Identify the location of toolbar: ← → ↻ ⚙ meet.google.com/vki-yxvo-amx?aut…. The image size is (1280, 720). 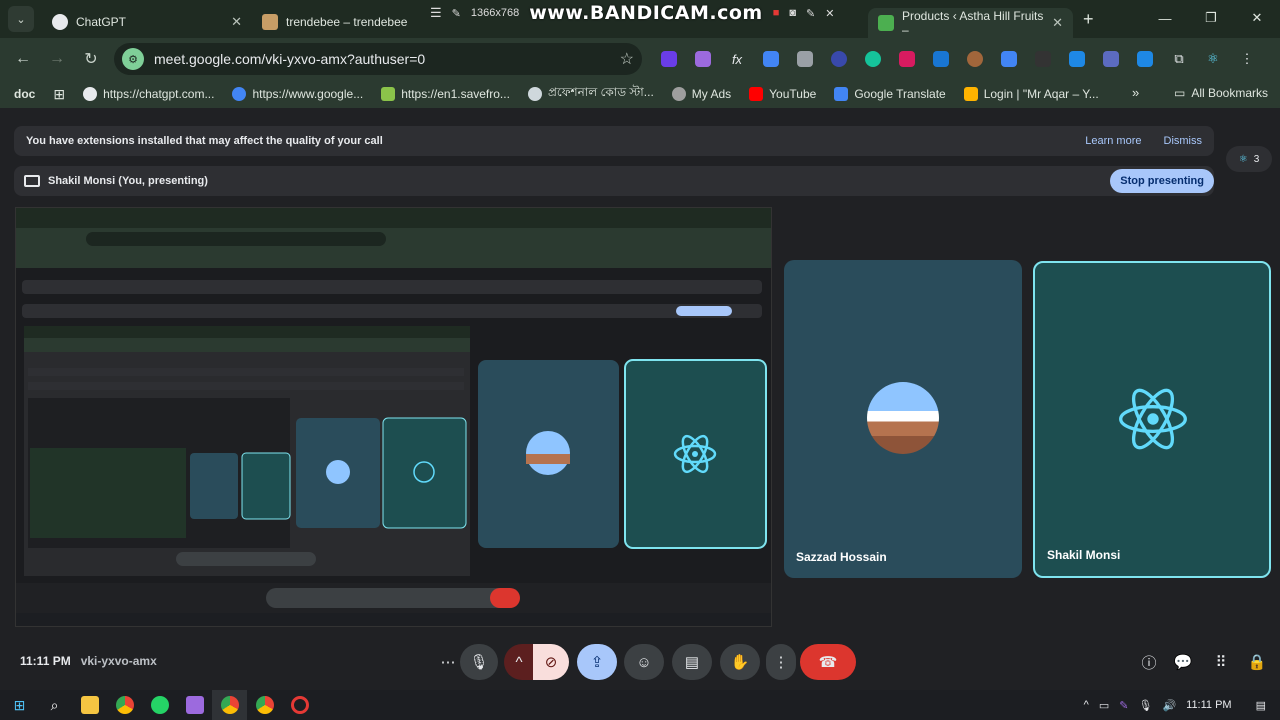
(640, 59).